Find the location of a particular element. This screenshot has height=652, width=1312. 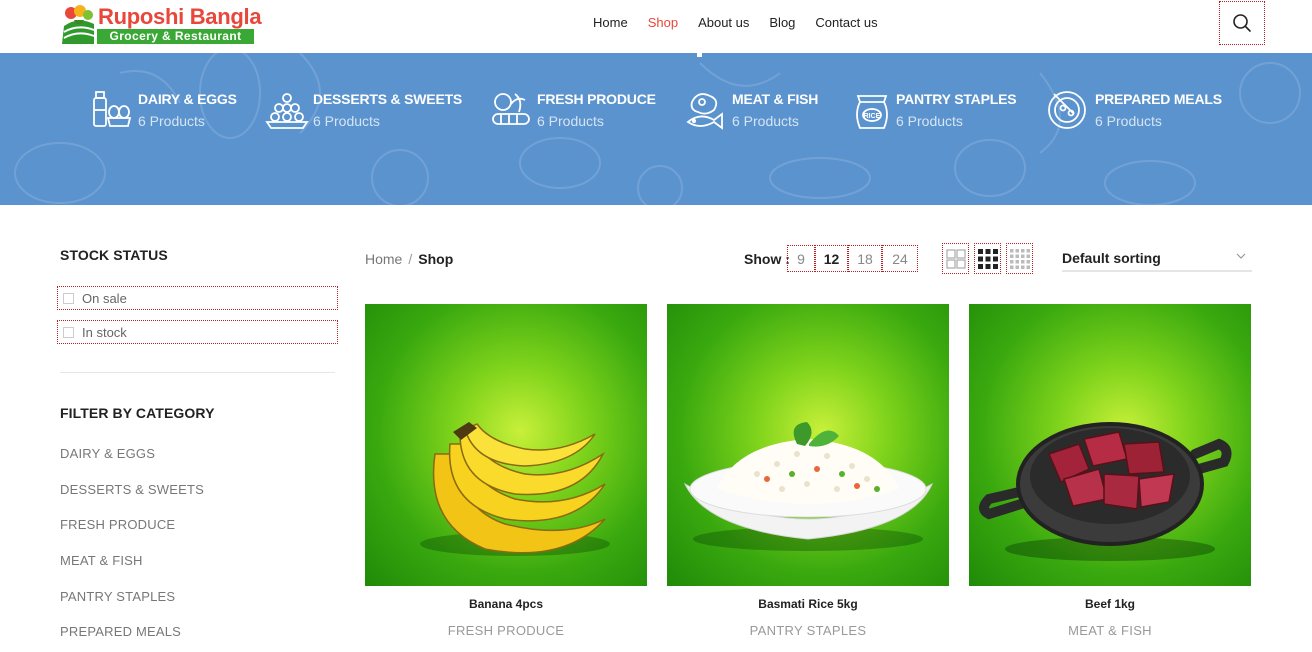

in-stock-checkbox is located at coordinates (68, 332).